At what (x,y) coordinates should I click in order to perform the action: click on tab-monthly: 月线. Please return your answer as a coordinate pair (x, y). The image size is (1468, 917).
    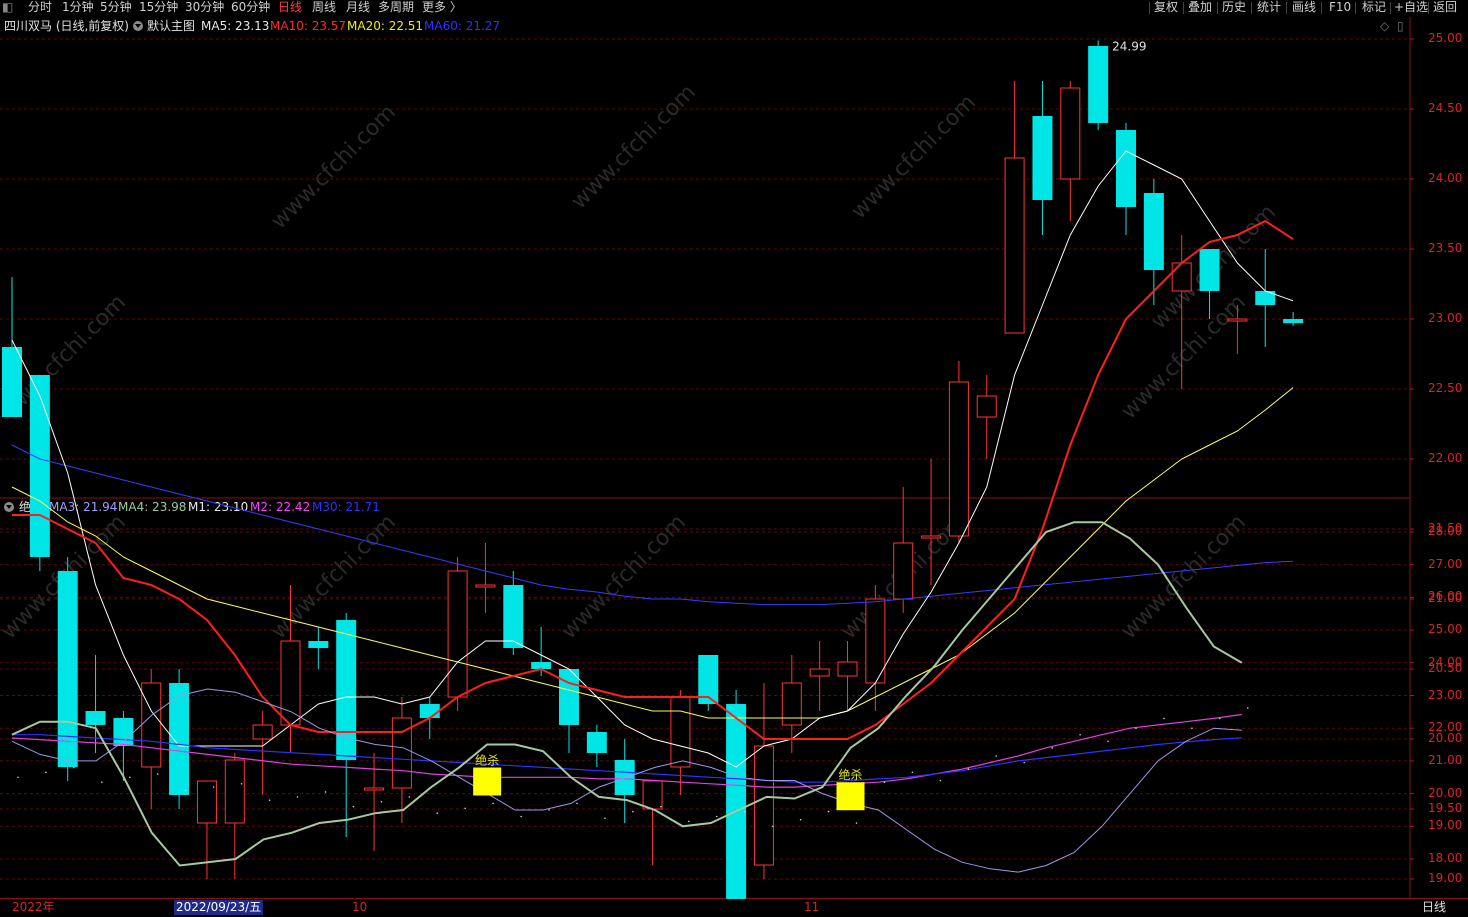
    Looking at the image, I should click on (358, 8).